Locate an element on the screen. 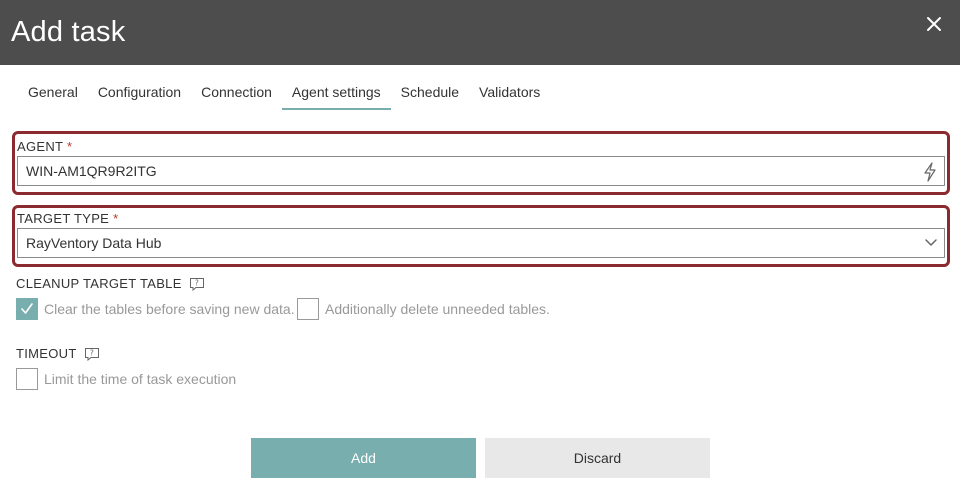 The image size is (960, 494). close-icon is located at coordinates (934, 24).